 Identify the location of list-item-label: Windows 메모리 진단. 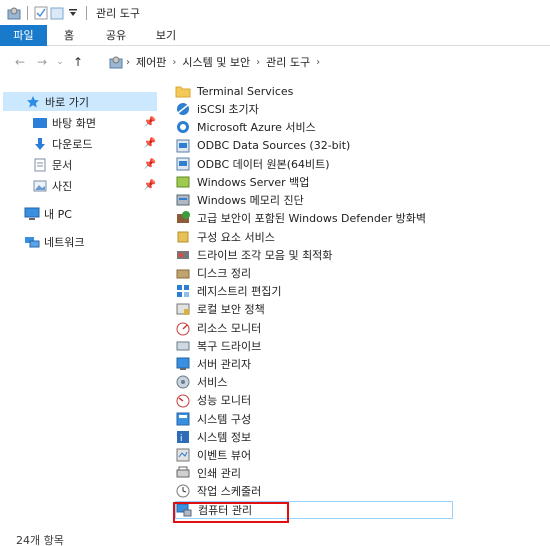
(250, 201).